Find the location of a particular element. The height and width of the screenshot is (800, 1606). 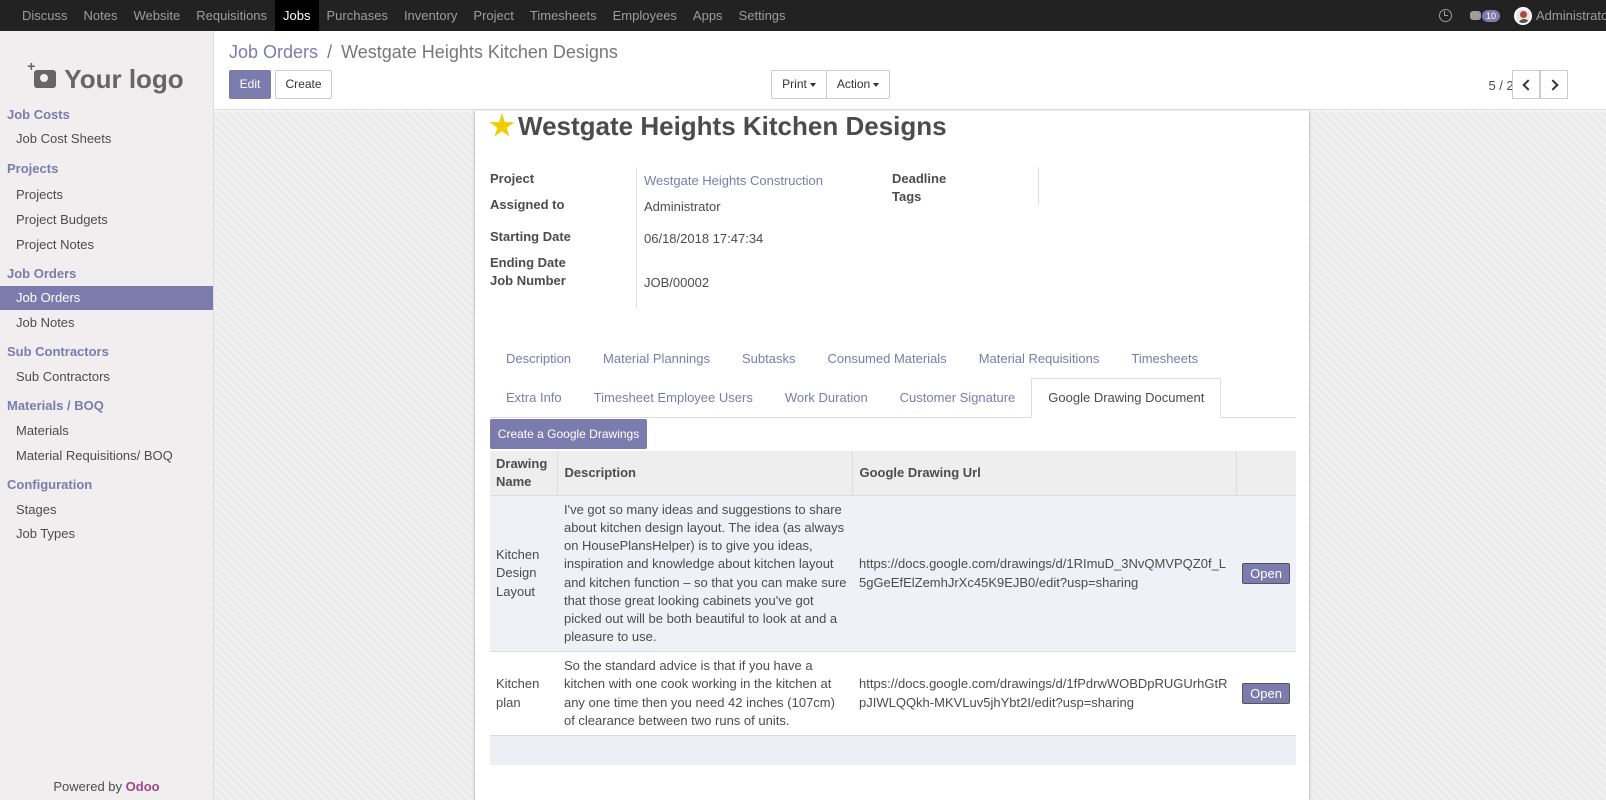

menu-settings: Settings is located at coordinates (762, 15).